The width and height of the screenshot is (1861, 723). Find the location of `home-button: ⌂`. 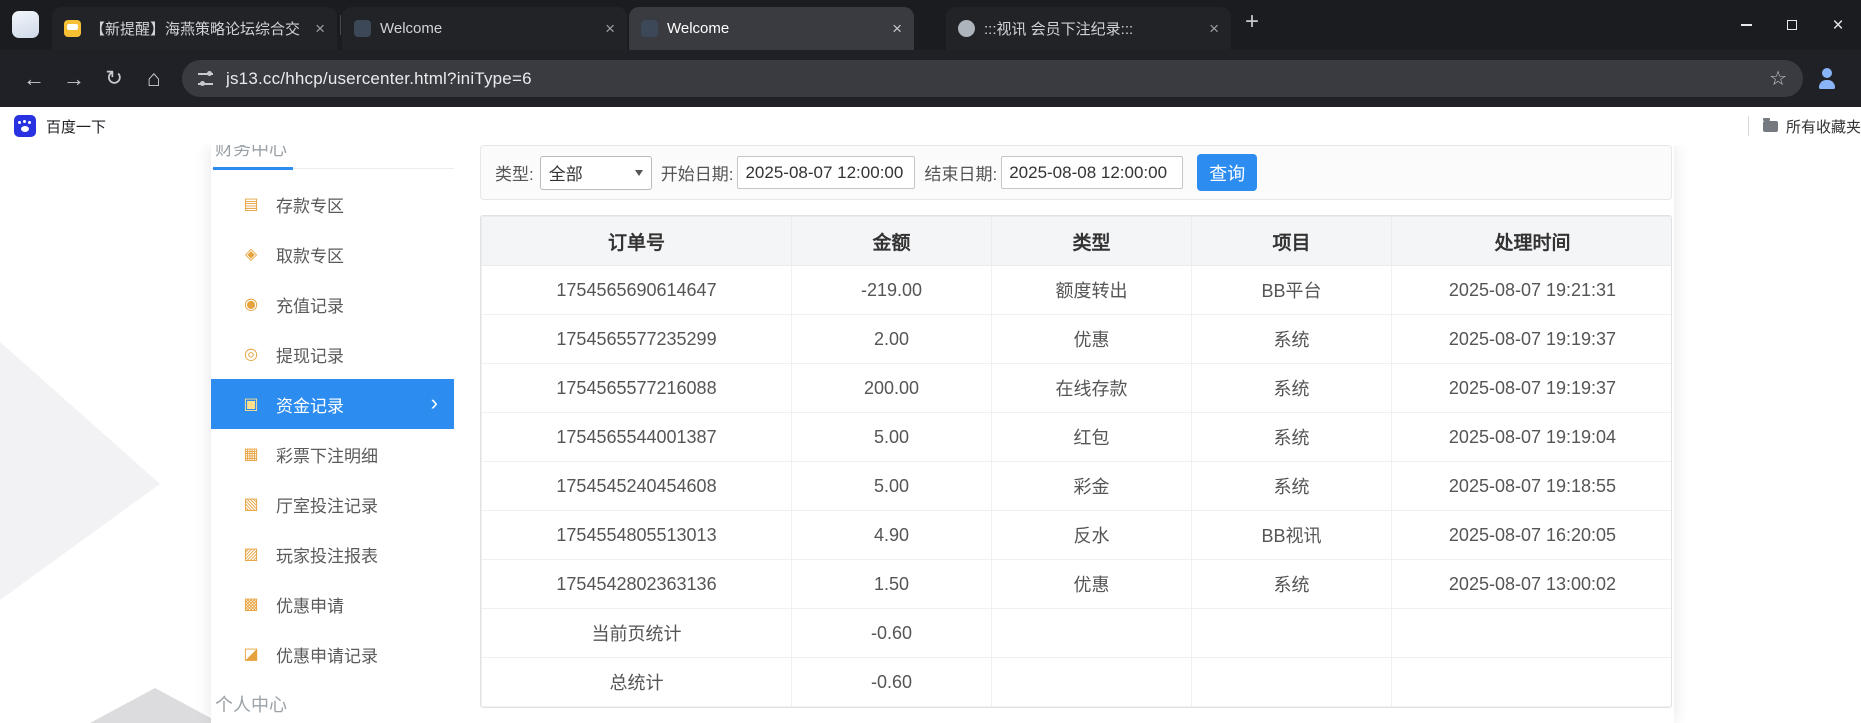

home-button: ⌂ is located at coordinates (154, 79).